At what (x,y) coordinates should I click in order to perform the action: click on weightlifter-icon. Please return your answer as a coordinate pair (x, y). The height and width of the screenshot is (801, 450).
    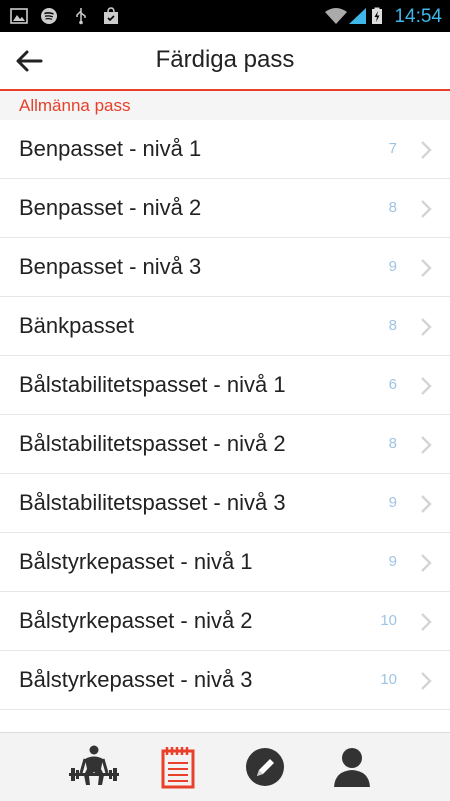
    Looking at the image, I should click on (94, 767).